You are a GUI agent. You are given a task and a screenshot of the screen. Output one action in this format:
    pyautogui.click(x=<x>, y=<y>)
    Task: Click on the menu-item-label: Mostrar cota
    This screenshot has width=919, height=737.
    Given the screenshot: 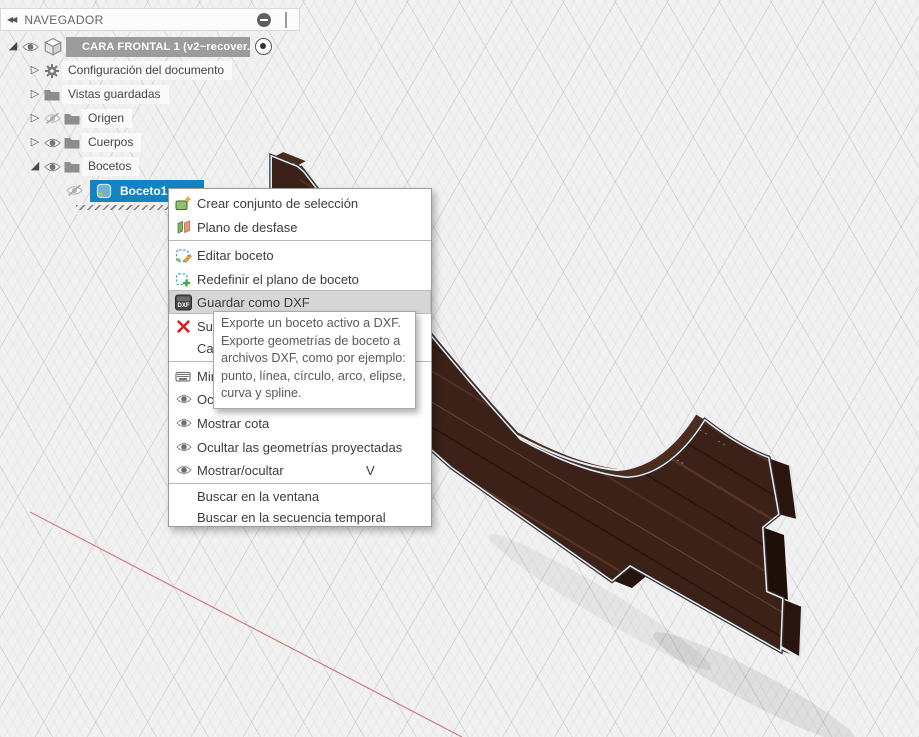 What is the action you would take?
    pyautogui.click(x=233, y=423)
    